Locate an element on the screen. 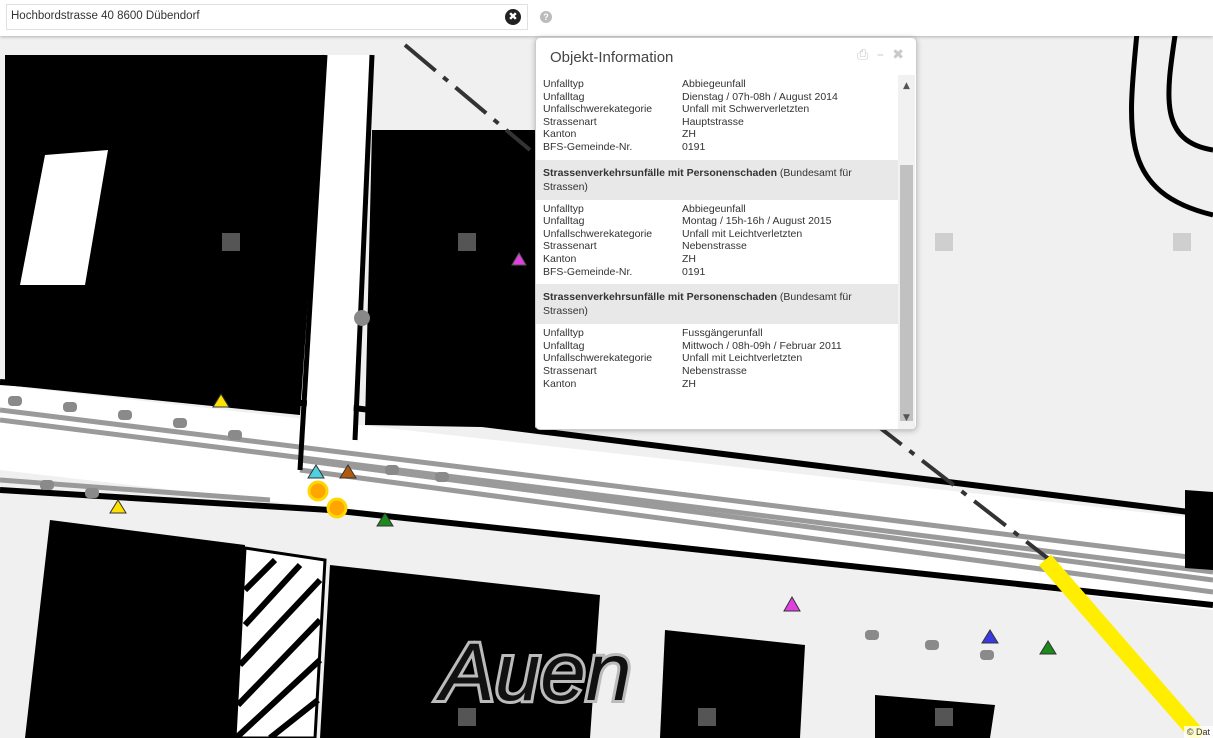 This screenshot has height=738, width=1213. help-icon: ? is located at coordinates (546, 17).